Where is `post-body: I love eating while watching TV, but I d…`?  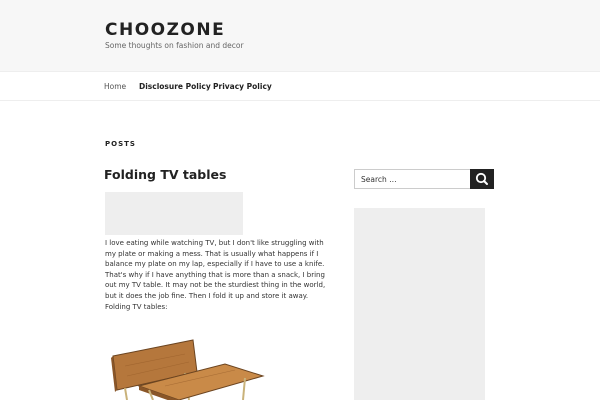 post-body: I love eating while watching TV, but I d… is located at coordinates (218, 275).